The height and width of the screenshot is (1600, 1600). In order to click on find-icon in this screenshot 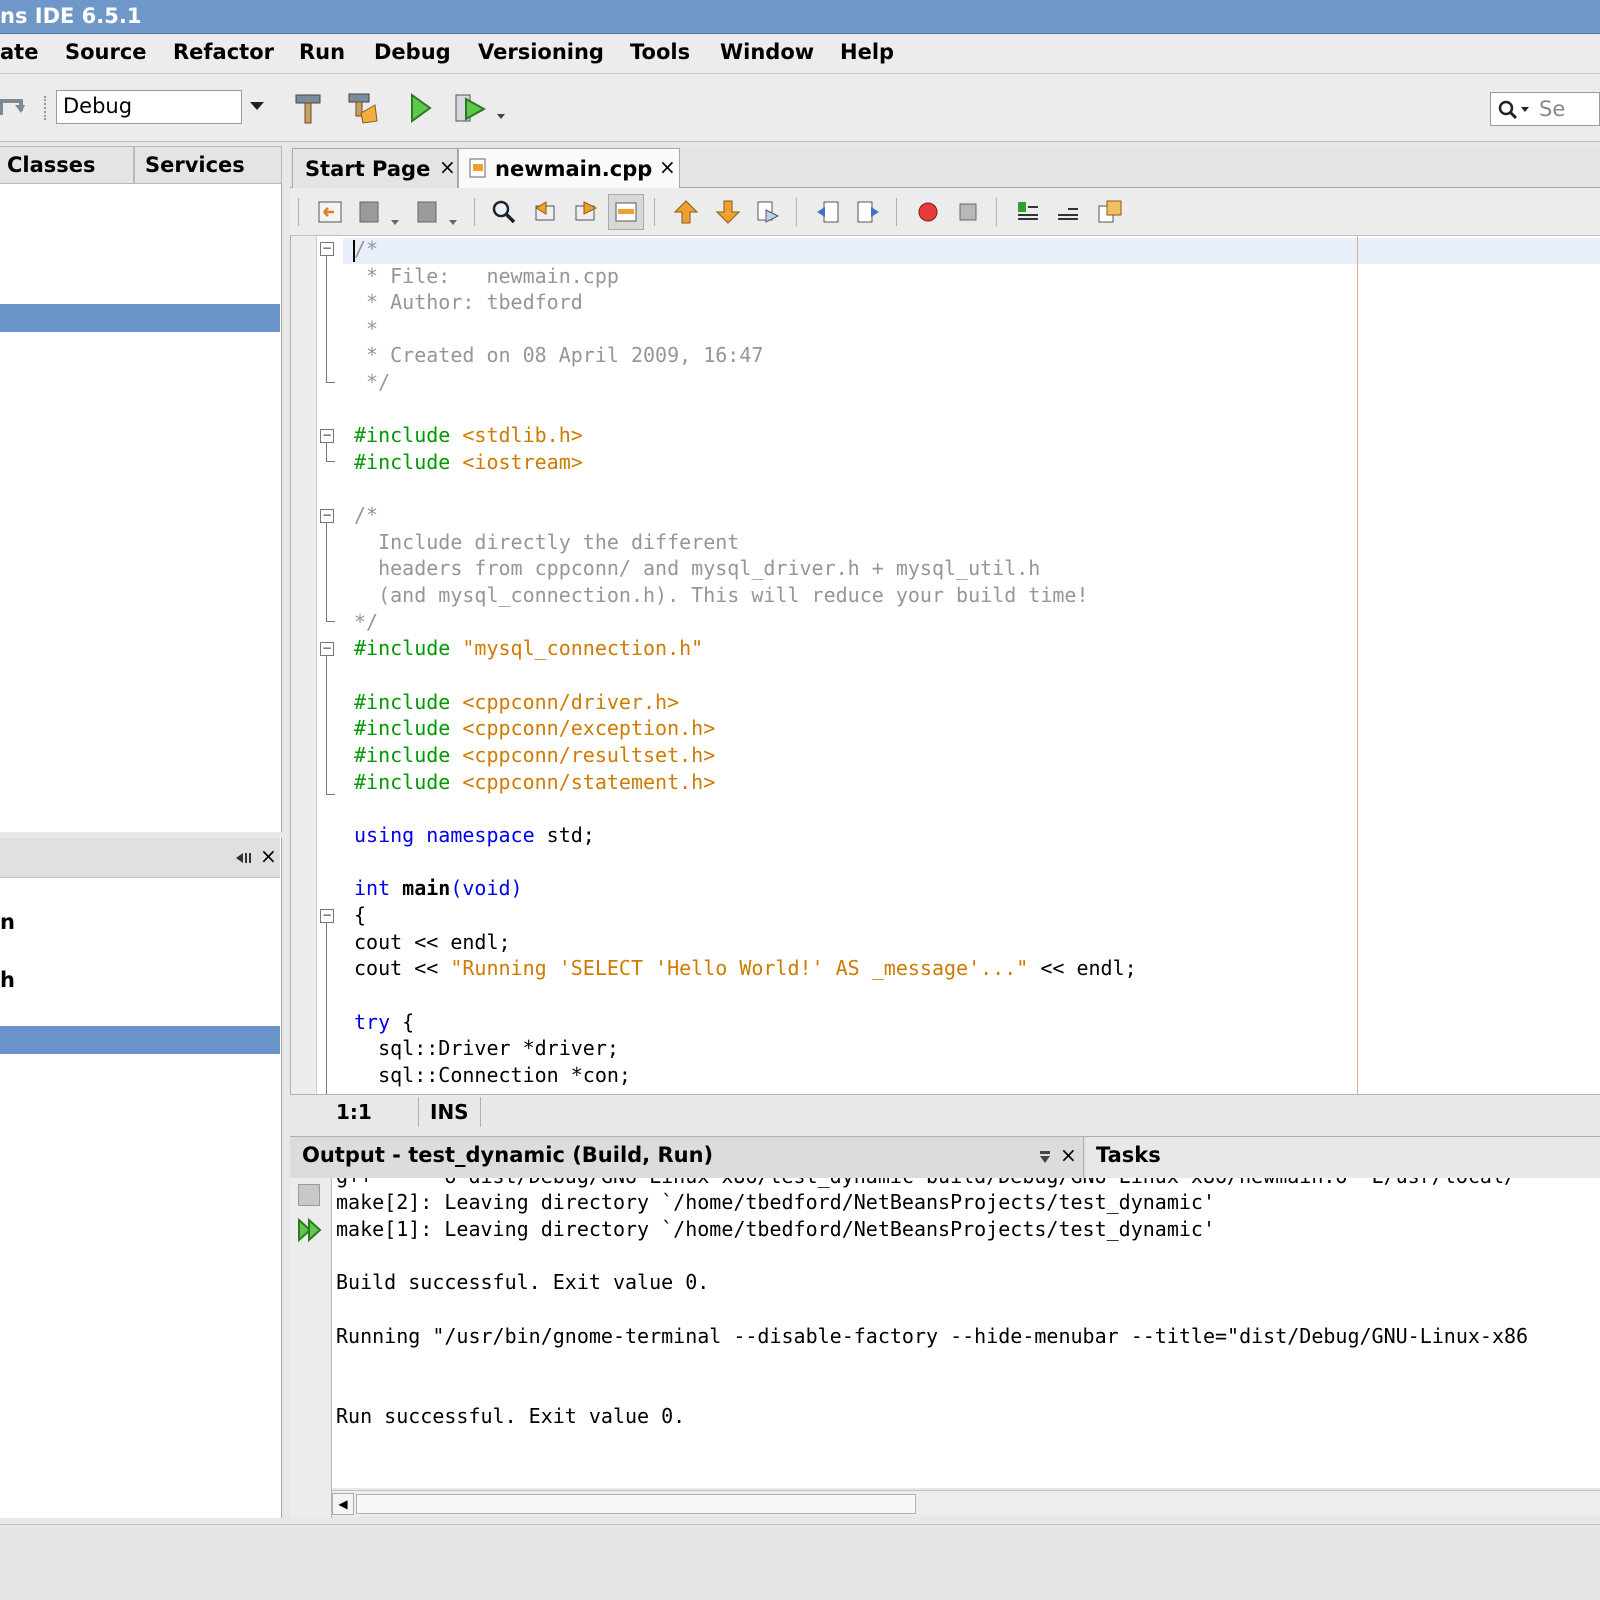, I will do `click(504, 212)`.